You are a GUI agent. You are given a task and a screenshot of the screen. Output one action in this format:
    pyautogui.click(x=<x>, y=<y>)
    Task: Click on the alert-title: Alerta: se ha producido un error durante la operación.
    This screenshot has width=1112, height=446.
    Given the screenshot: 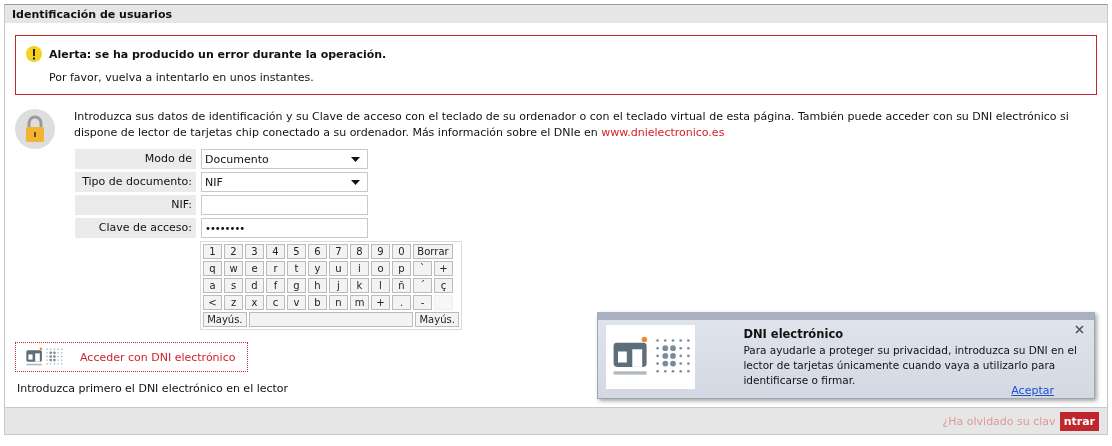 What is the action you would take?
    pyautogui.click(x=218, y=54)
    